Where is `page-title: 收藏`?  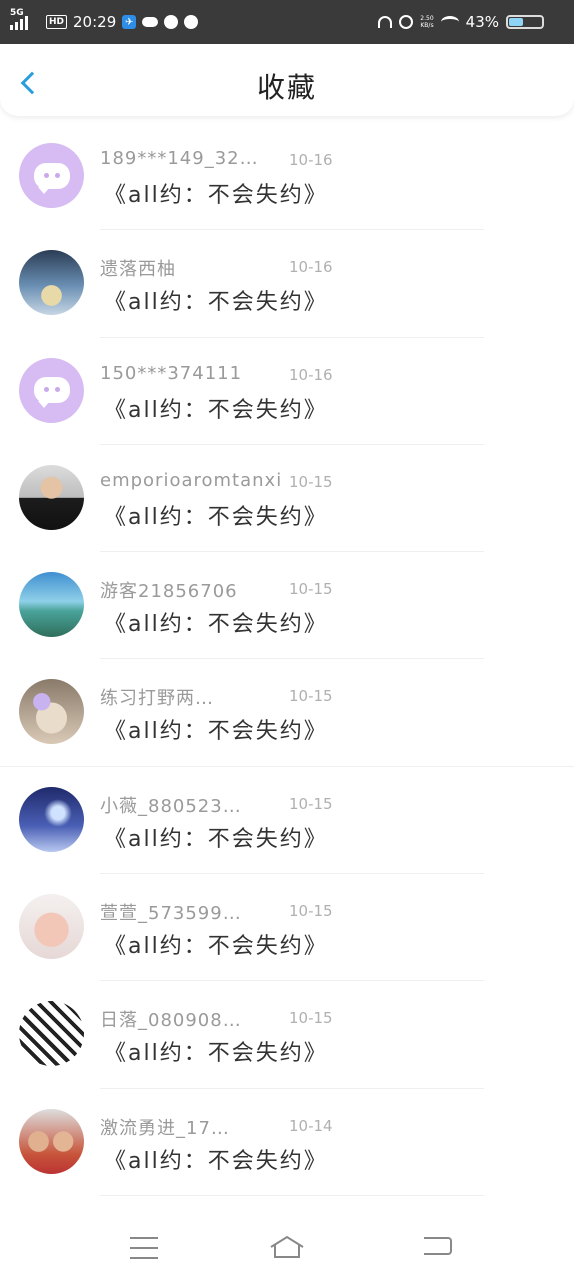 page-title: 收藏 is located at coordinates (286, 87).